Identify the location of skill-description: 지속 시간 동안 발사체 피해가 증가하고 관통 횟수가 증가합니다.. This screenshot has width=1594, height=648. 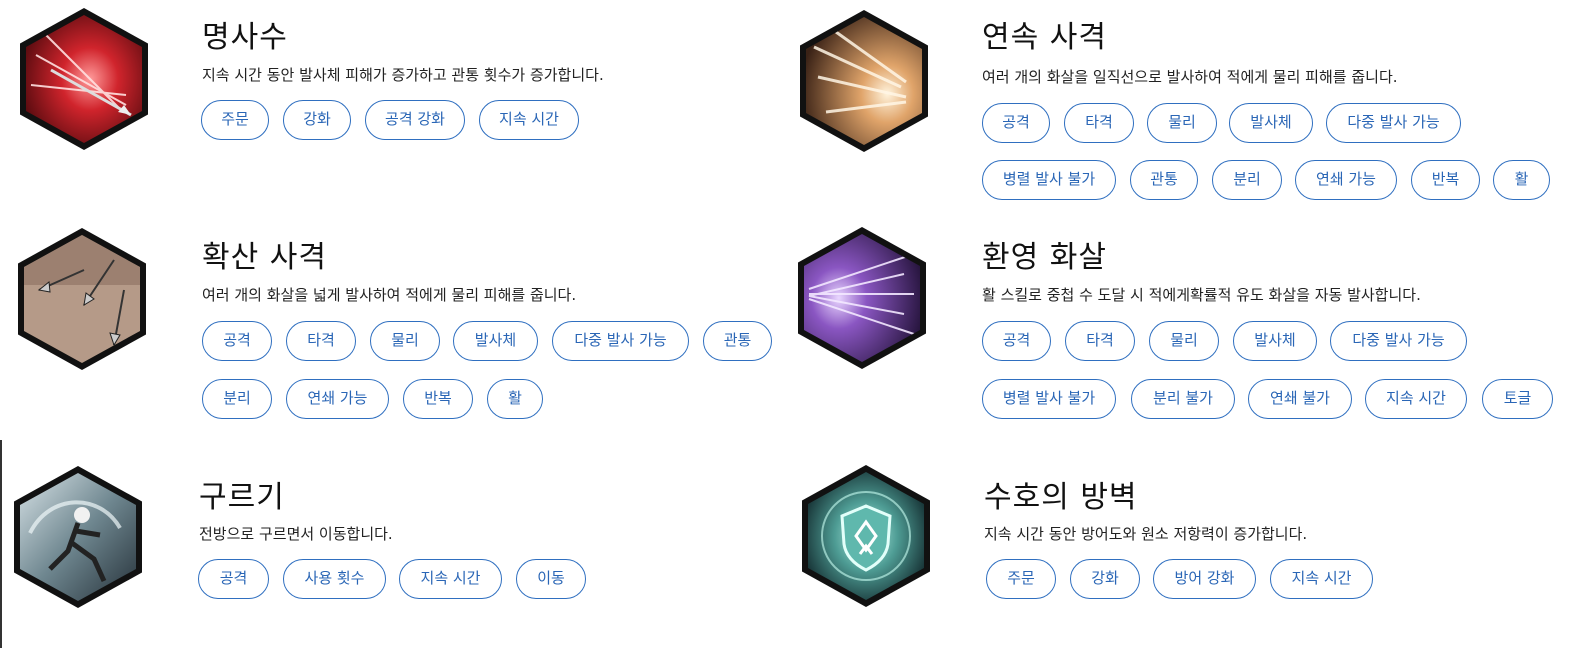
(403, 75).